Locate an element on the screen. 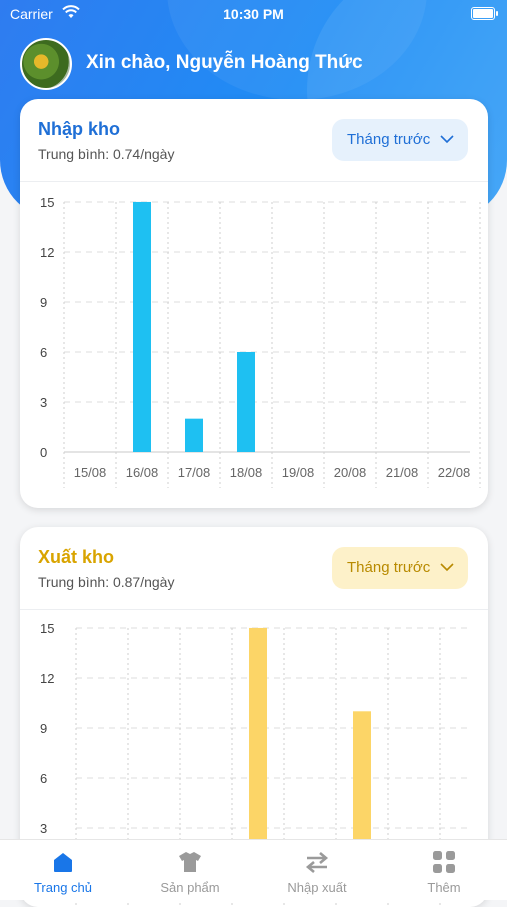 The image size is (507, 907). avatar is located at coordinates (46, 64).